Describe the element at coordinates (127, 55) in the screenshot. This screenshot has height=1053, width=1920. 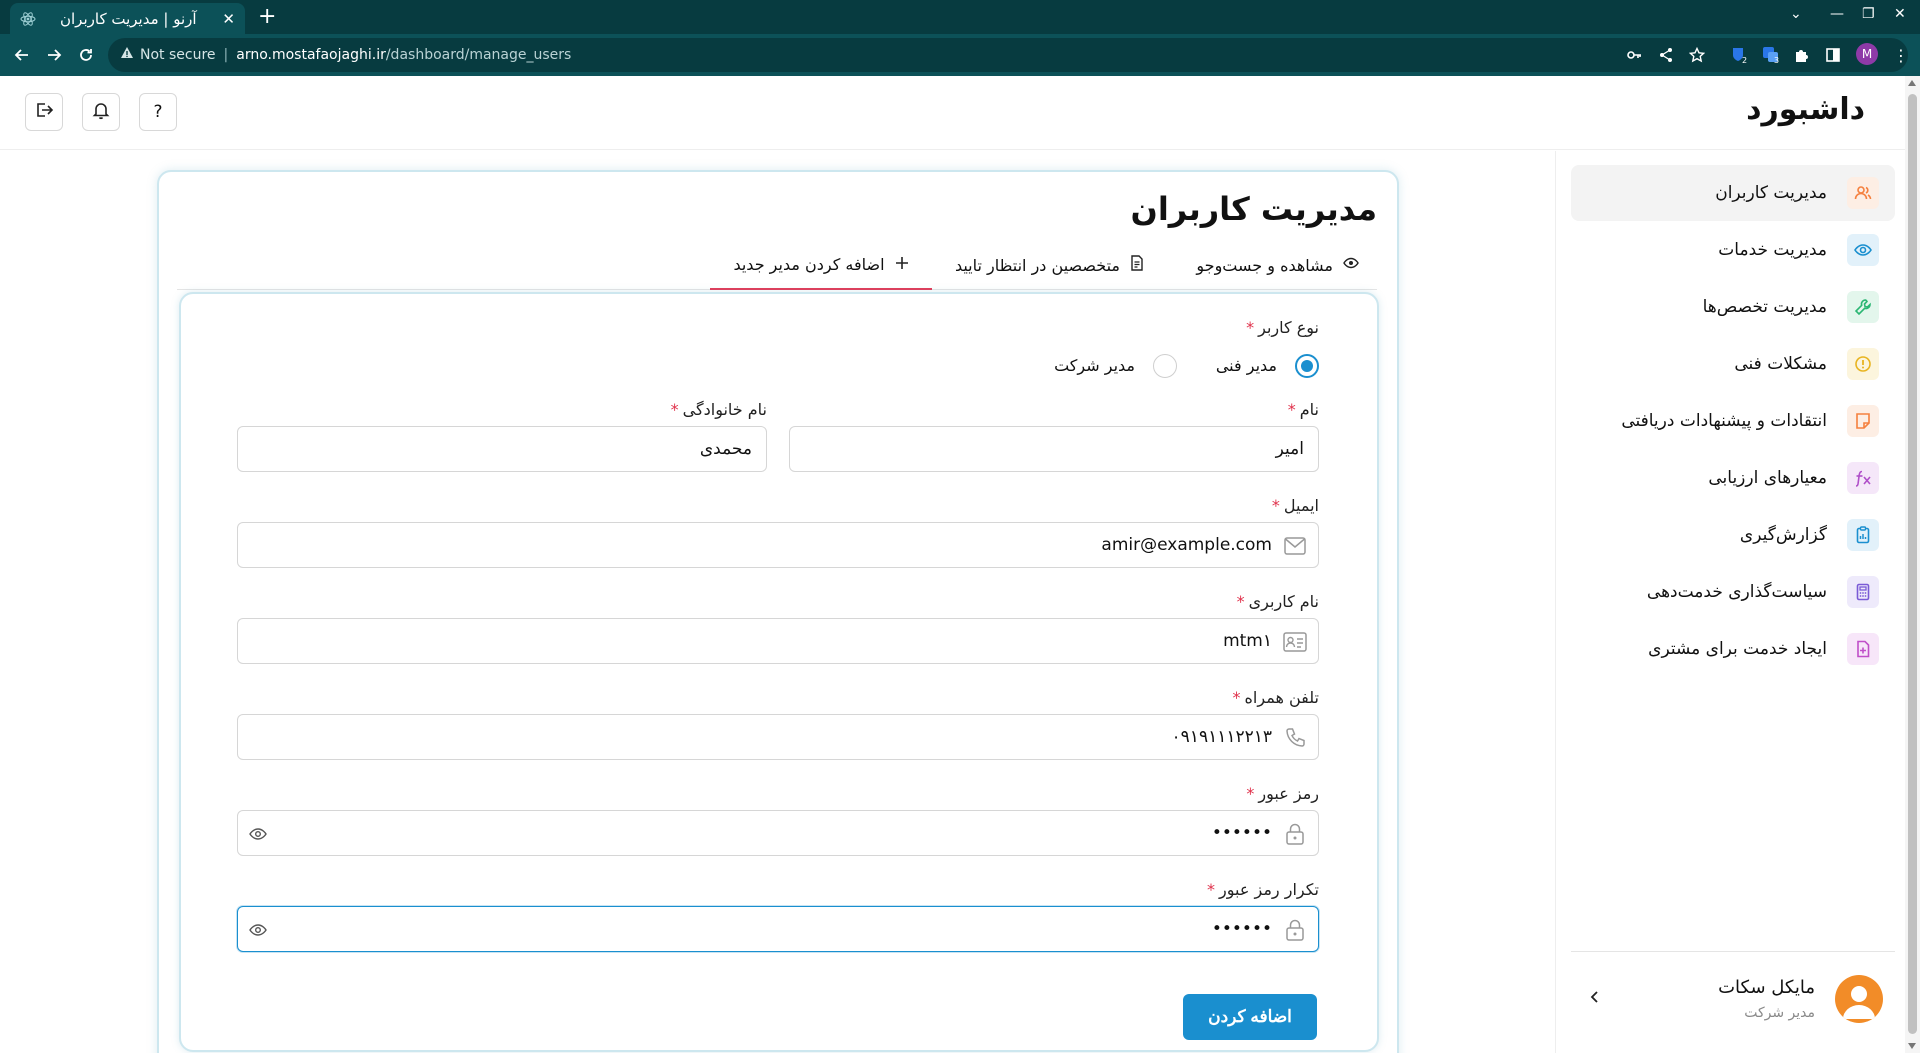
I see `warning-icon` at that location.